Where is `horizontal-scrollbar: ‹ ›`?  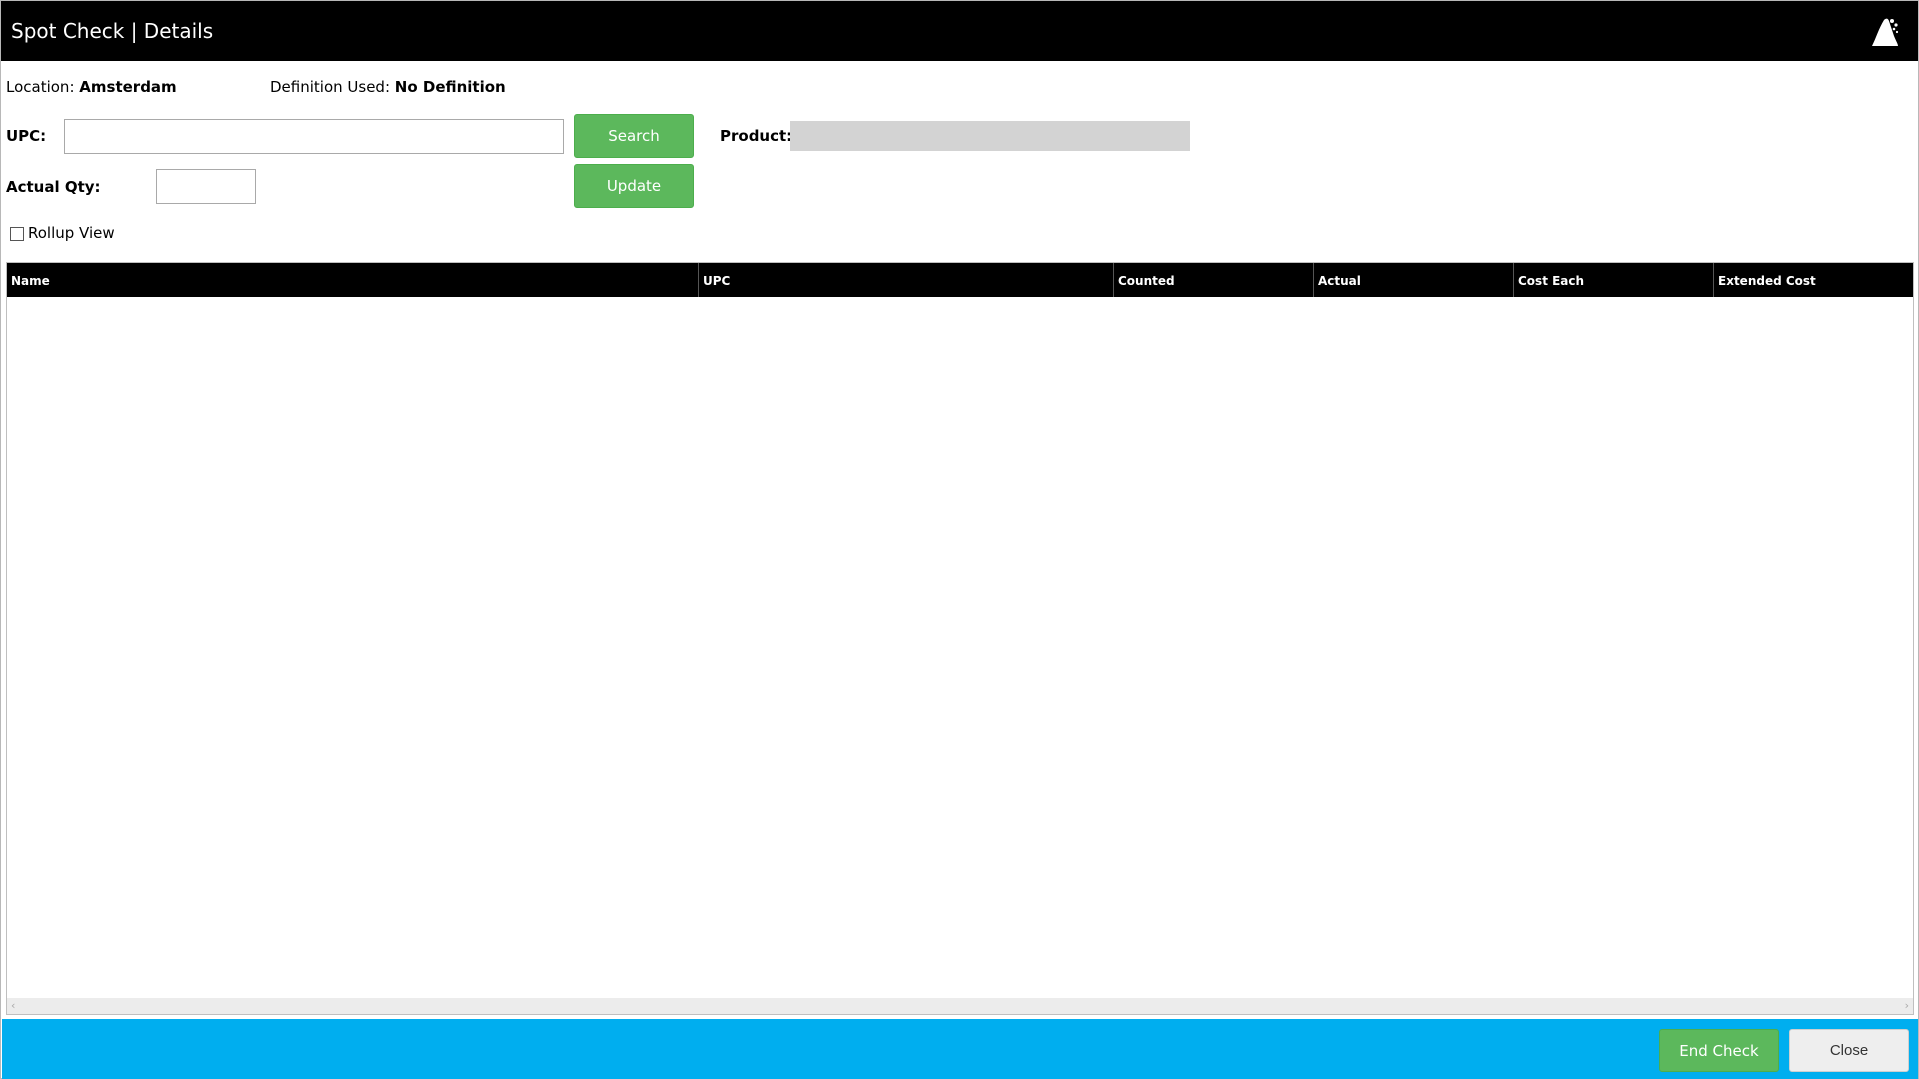
horizontal-scrollbar: ‹ › is located at coordinates (960, 1006).